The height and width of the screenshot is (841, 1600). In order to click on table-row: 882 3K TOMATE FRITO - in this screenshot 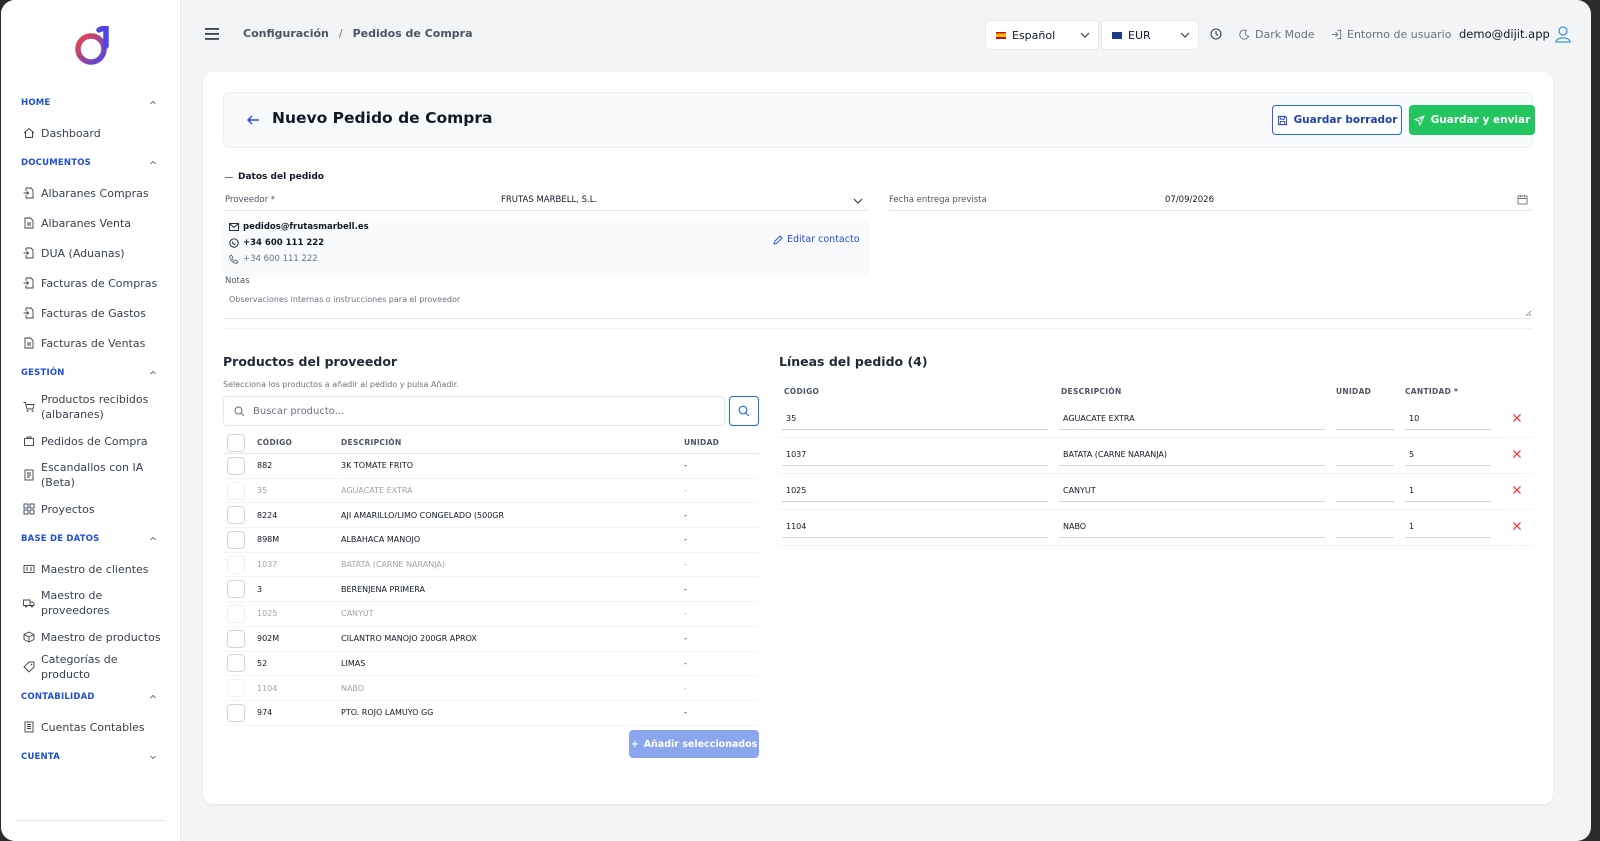, I will do `click(491, 466)`.